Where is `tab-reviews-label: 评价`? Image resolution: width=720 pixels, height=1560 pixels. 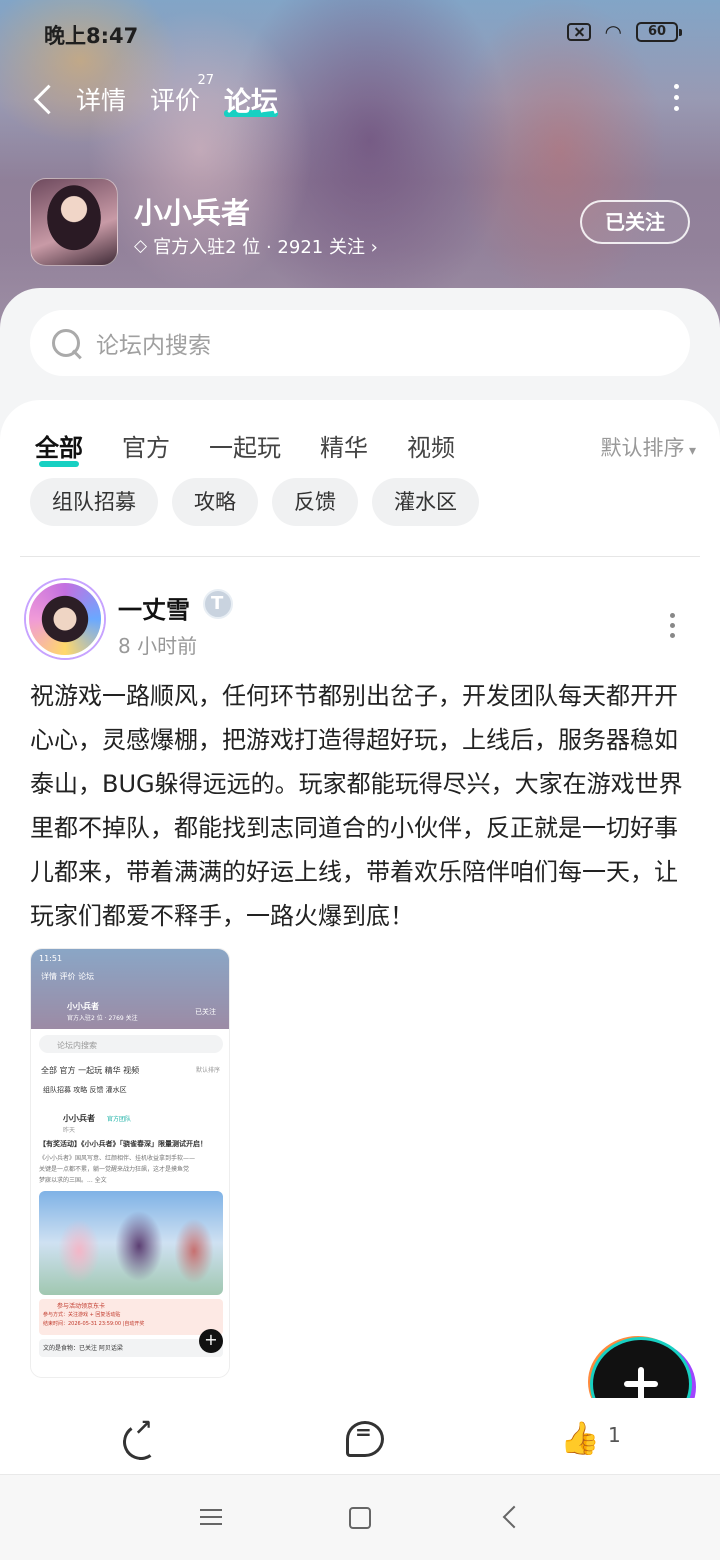 tab-reviews-label: 评价 is located at coordinates (175, 100).